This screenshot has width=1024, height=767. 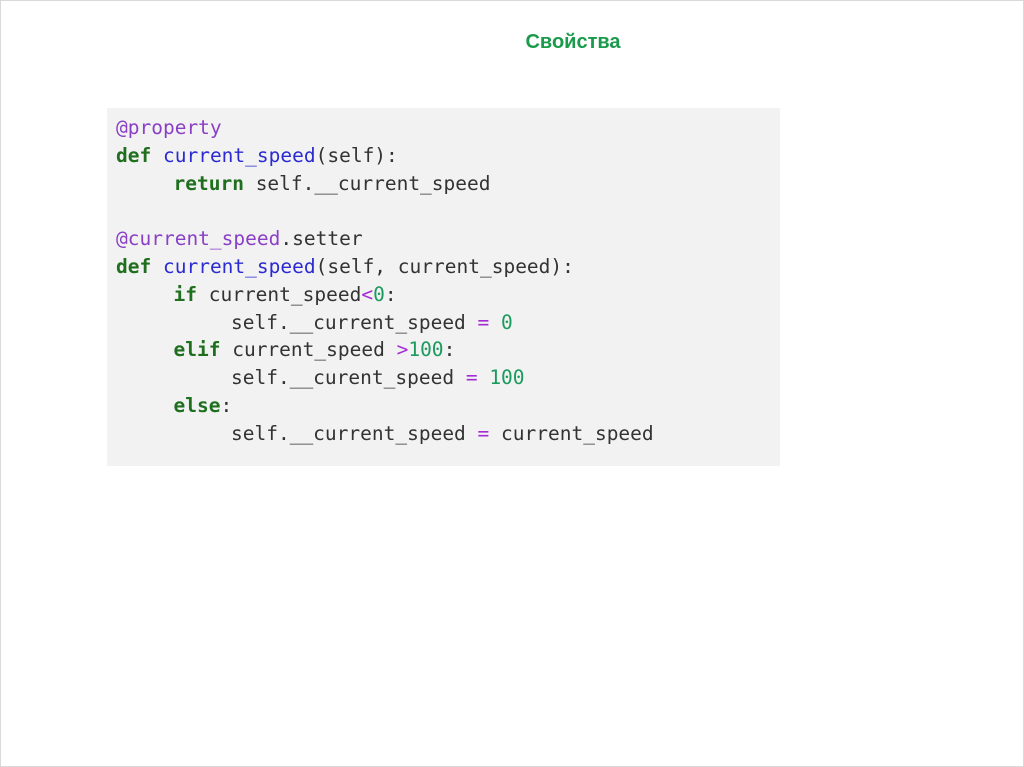 I want to click on code-line: elif current_speed >100:, so click(x=448, y=350).